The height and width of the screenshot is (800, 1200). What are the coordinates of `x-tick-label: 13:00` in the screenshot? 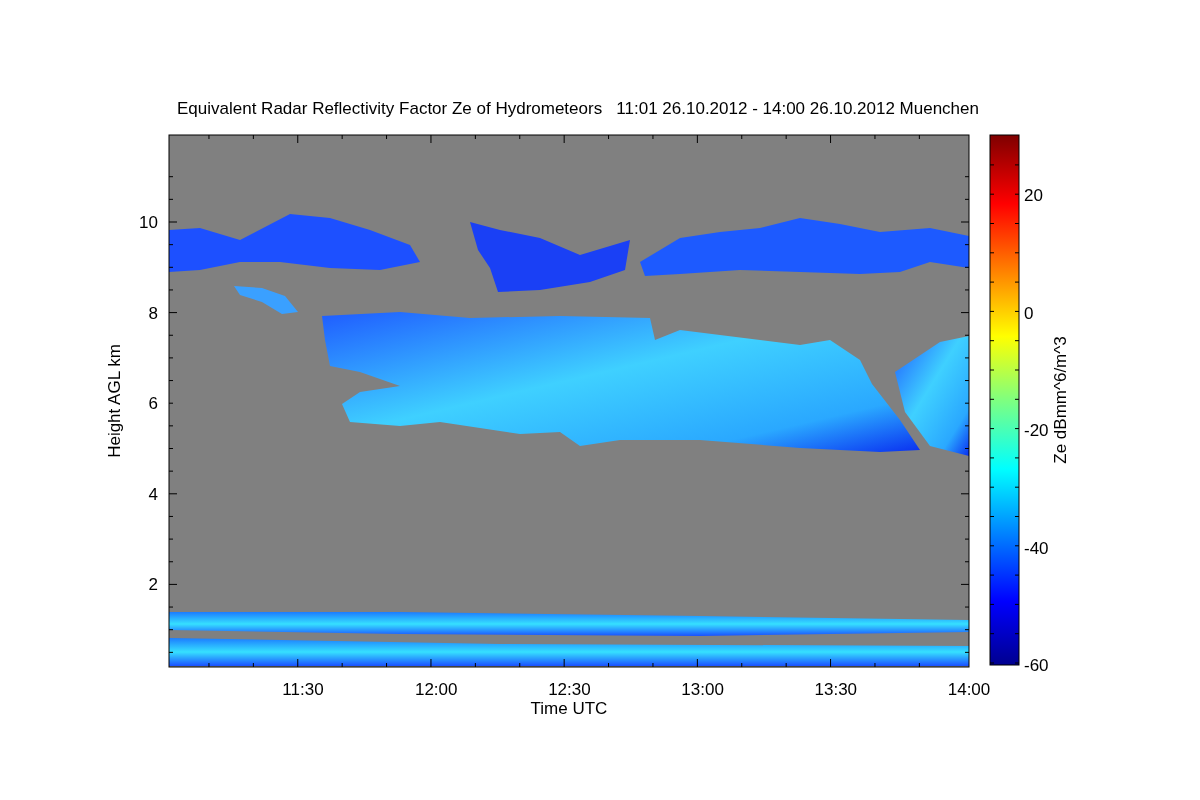 It's located at (702, 689).